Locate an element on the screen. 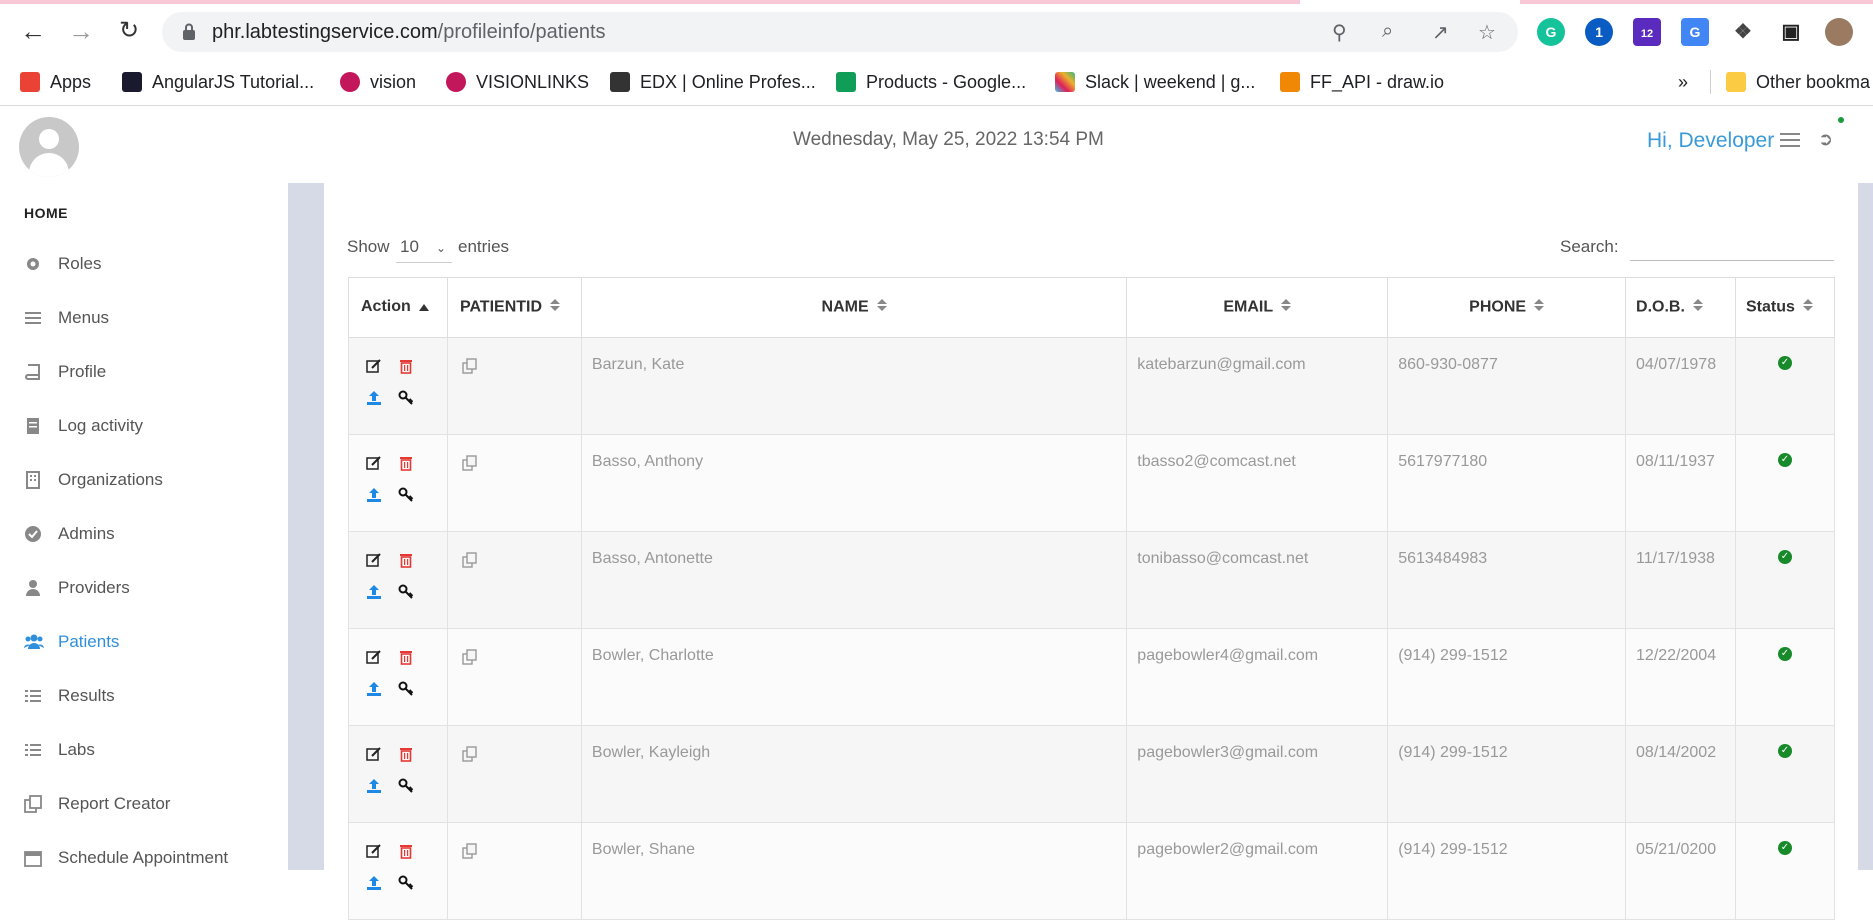 This screenshot has width=1873, height=920. column-header-email: EMAIL is located at coordinates (1257, 307).